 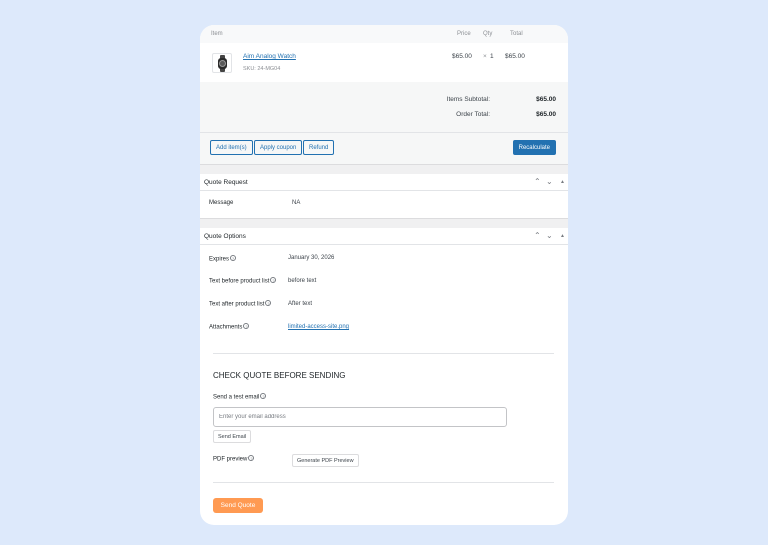 I want to click on header-total: Total, so click(x=516, y=34).